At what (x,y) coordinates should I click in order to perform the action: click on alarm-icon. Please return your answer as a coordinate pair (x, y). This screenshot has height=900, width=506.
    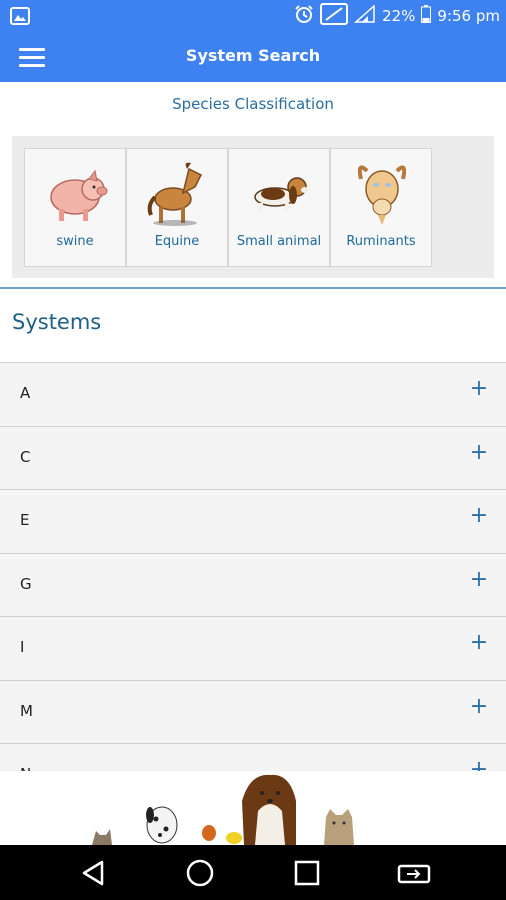
    Looking at the image, I should click on (304, 16).